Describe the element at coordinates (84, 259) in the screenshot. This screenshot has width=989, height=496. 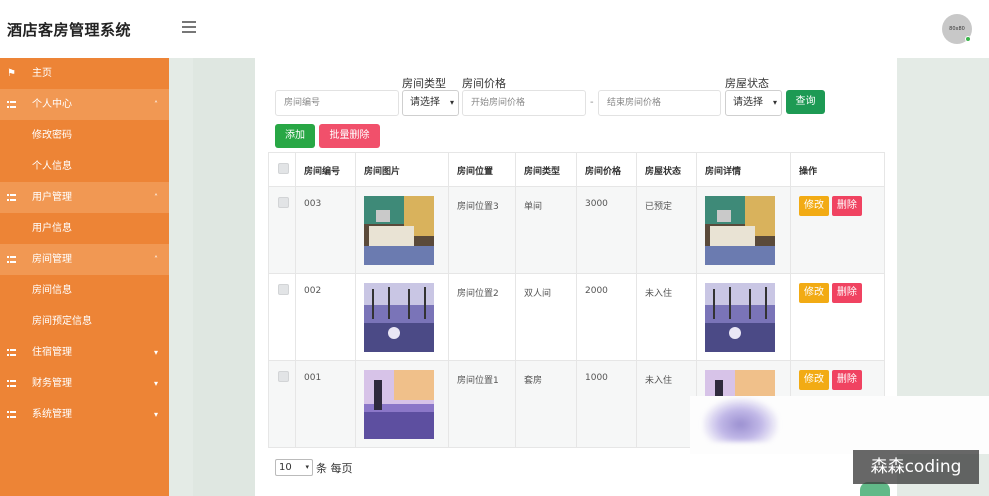
I see `sidebar-item-room-management: 房间管理 ˄` at that location.